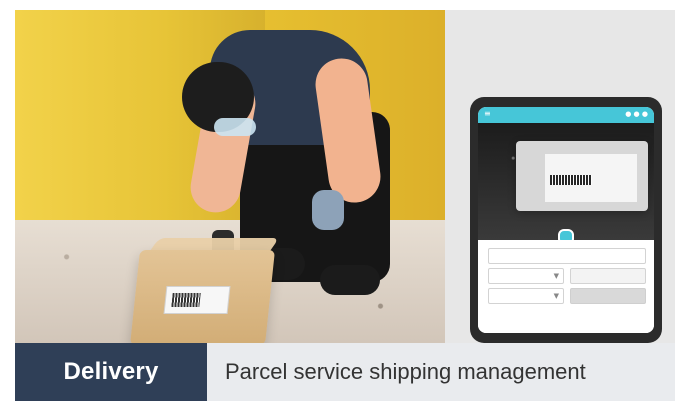 This screenshot has width=675, height=401. I want to click on parcel-label, so click(197, 300).